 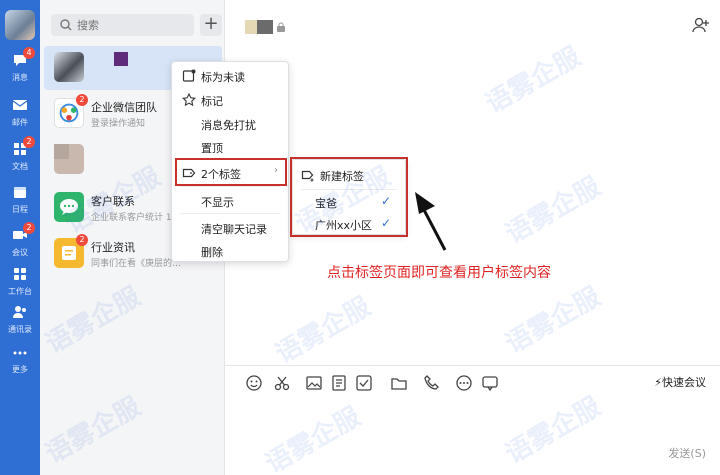 What do you see at coordinates (124, 107) in the screenshot?
I see `conversation-title: 企业微信团队` at bounding box center [124, 107].